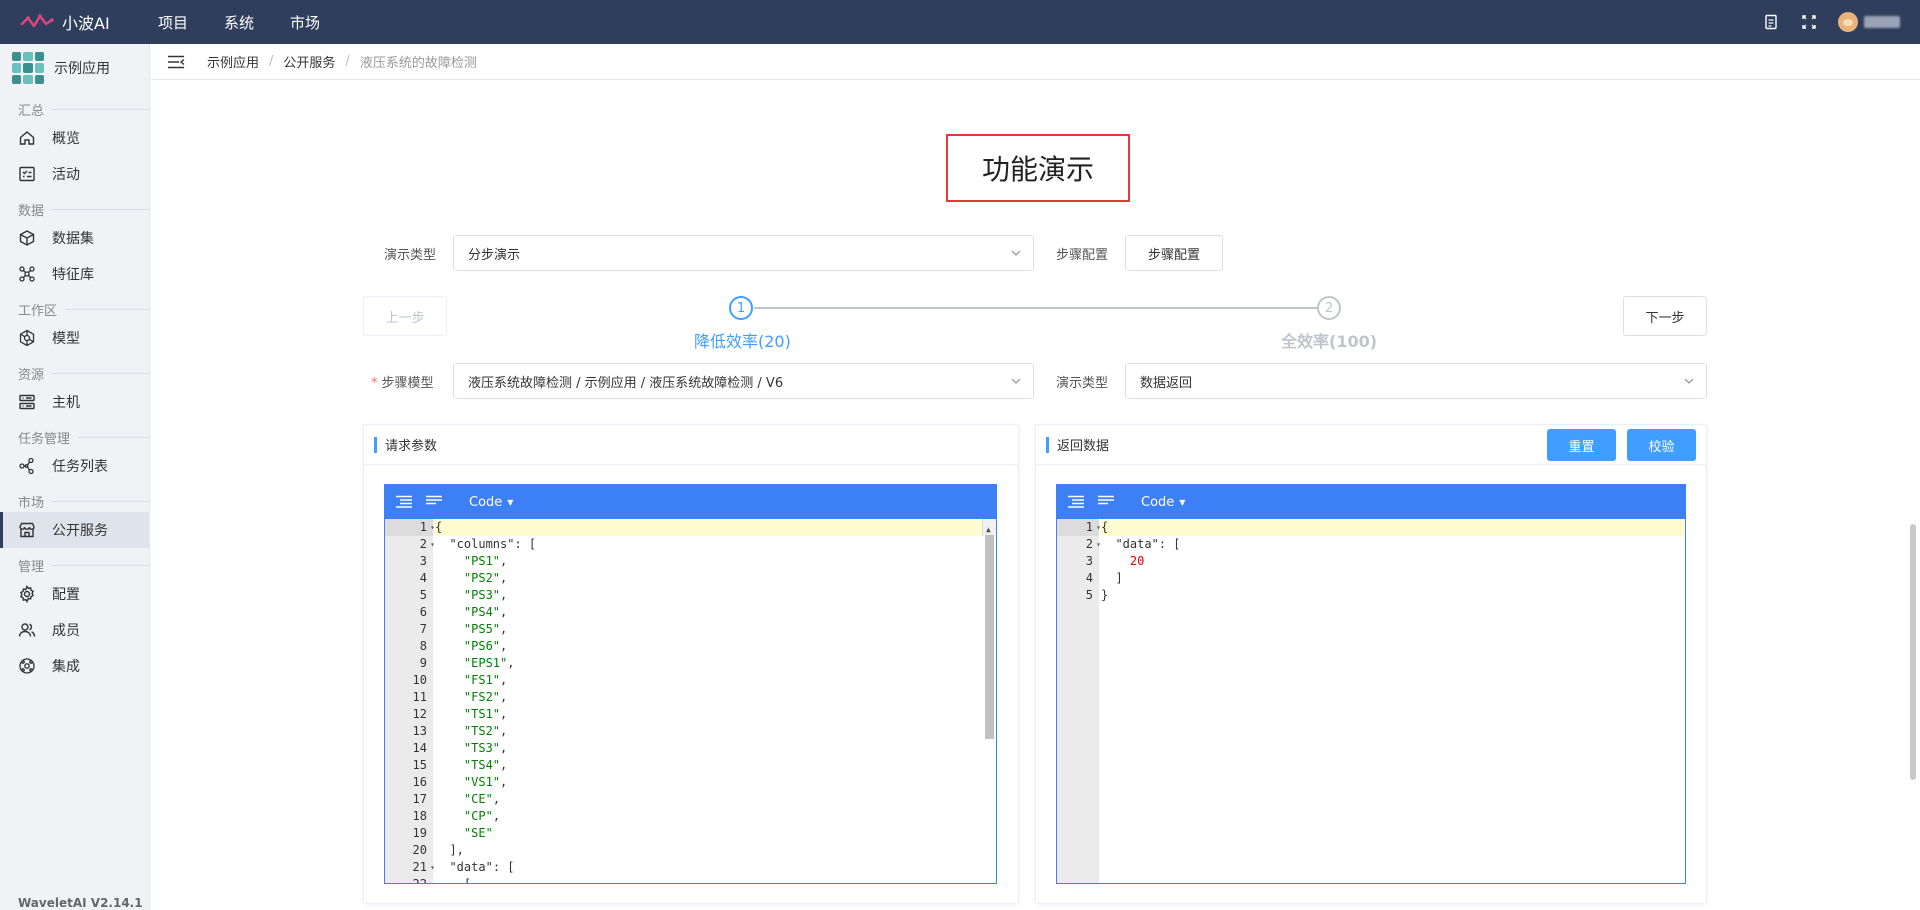 Image resolution: width=1920 pixels, height=910 pixels. What do you see at coordinates (74, 138) in the screenshot?
I see `sidebar-item-overview: 概览` at bounding box center [74, 138].